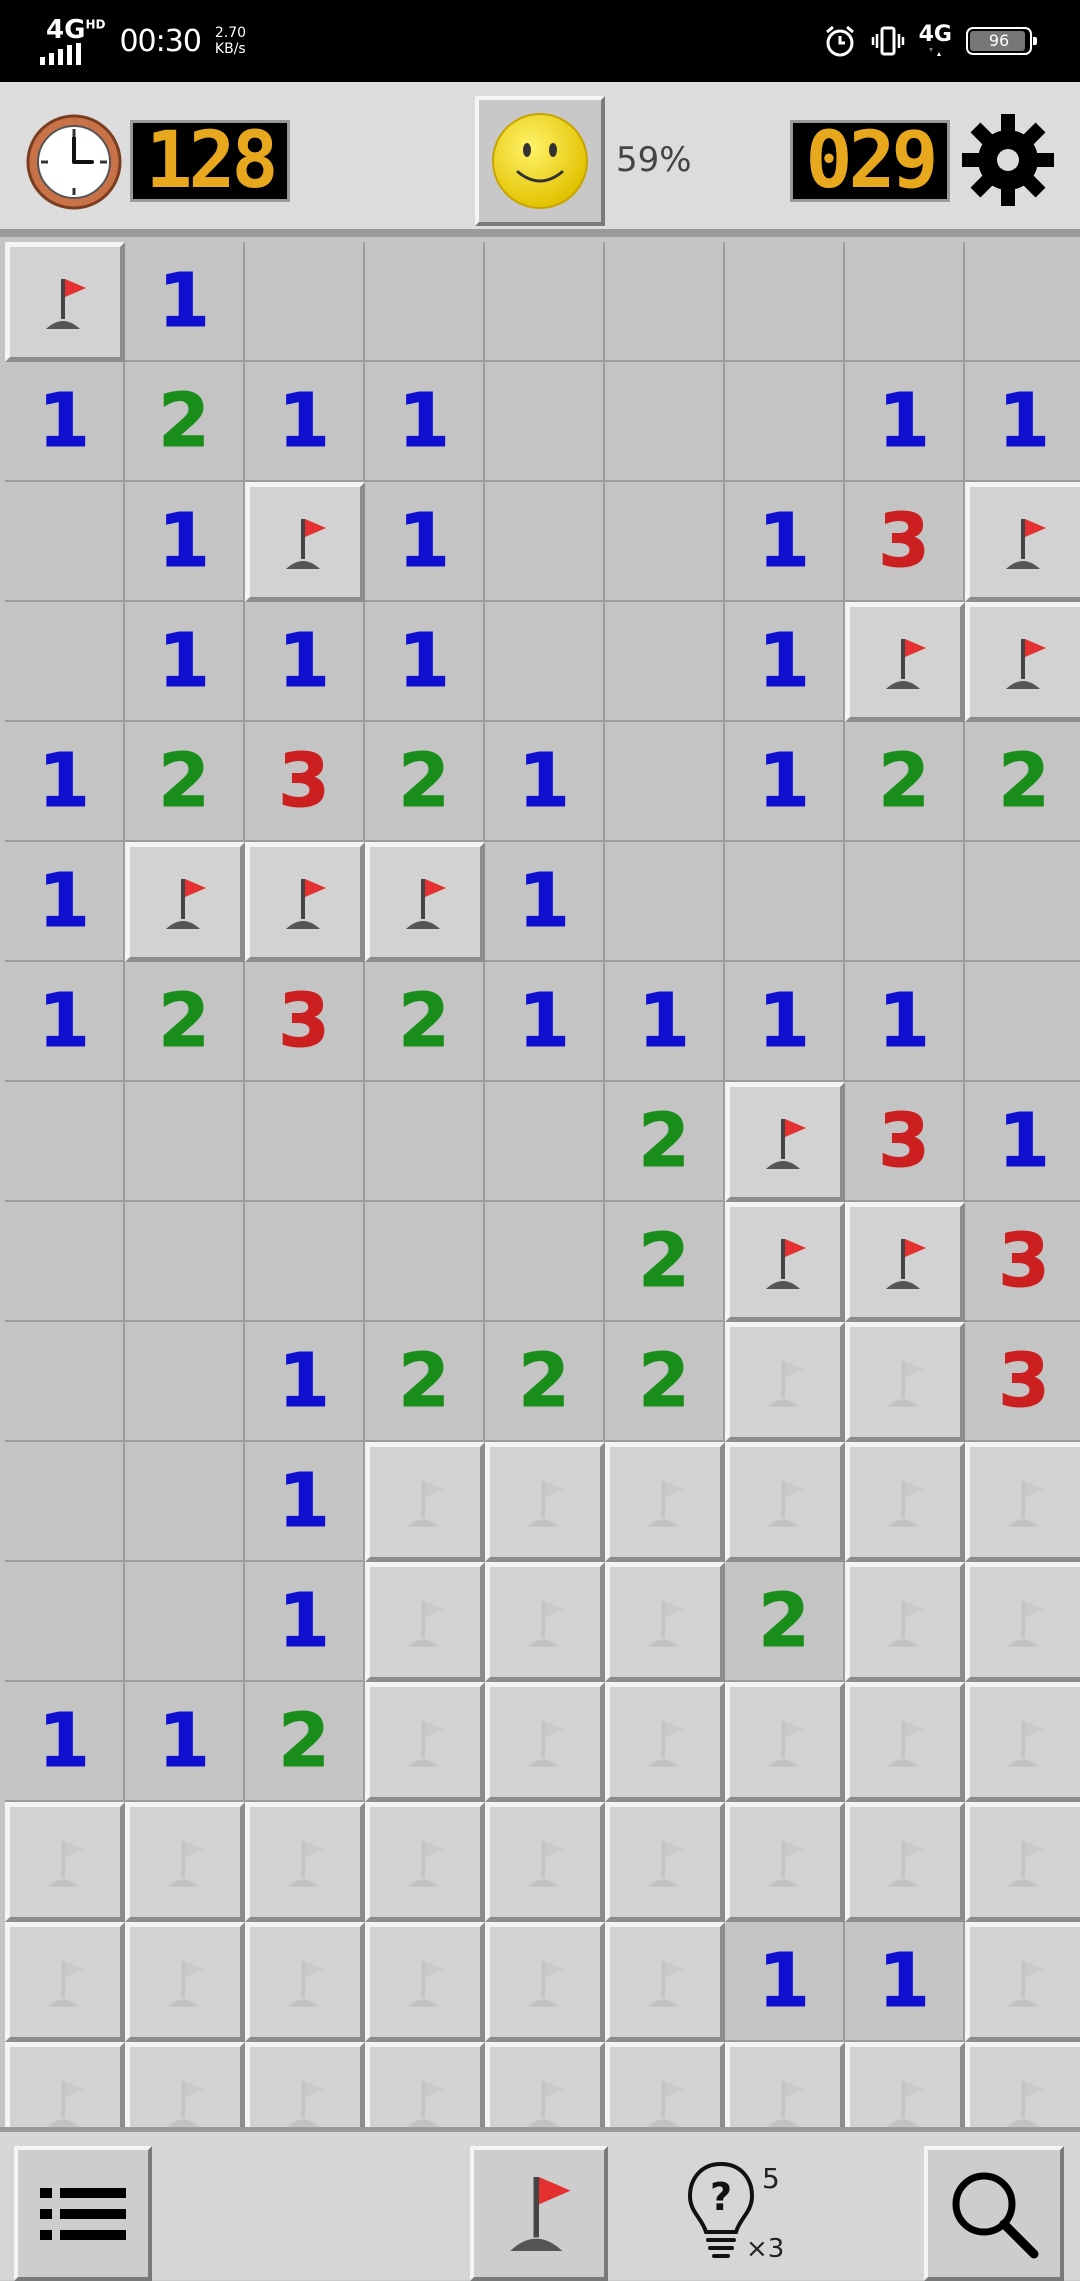 The width and height of the screenshot is (1080, 2281). I want to click on flag-mode-button, so click(539, 2213).